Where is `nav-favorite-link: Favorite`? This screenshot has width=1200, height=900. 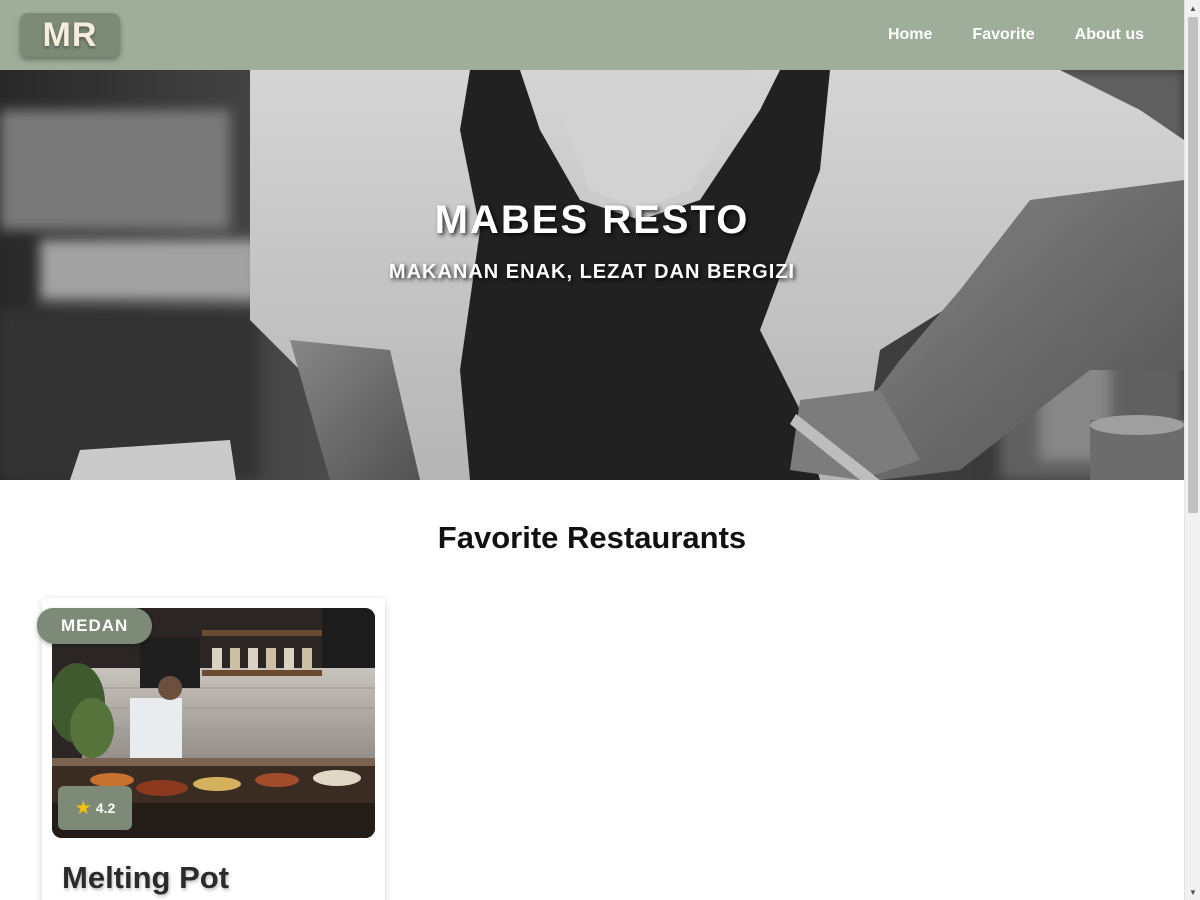
nav-favorite-link: Favorite is located at coordinates (1003, 35).